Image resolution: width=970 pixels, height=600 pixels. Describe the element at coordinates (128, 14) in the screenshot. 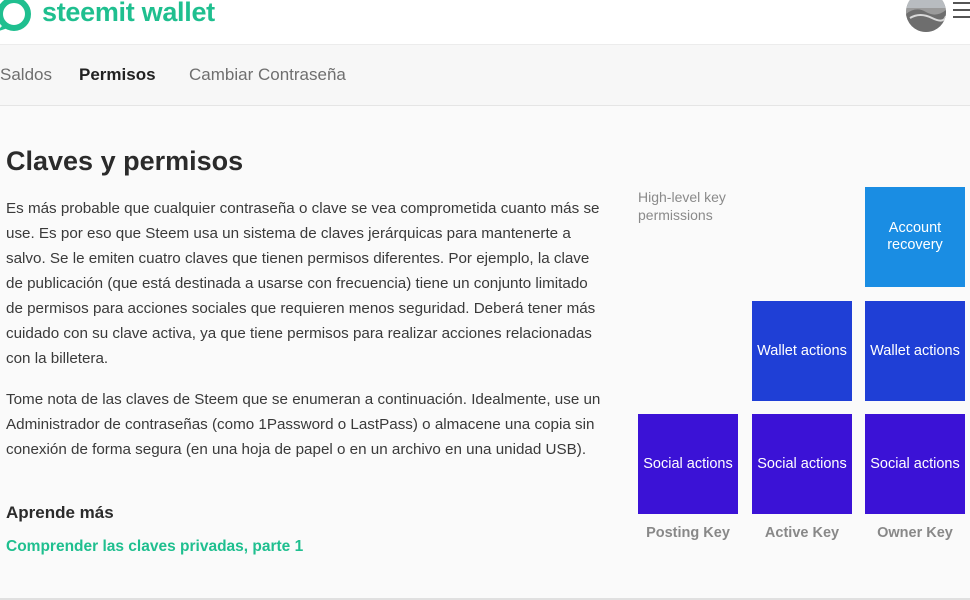

I see `logo-text: steemit wallet` at that location.